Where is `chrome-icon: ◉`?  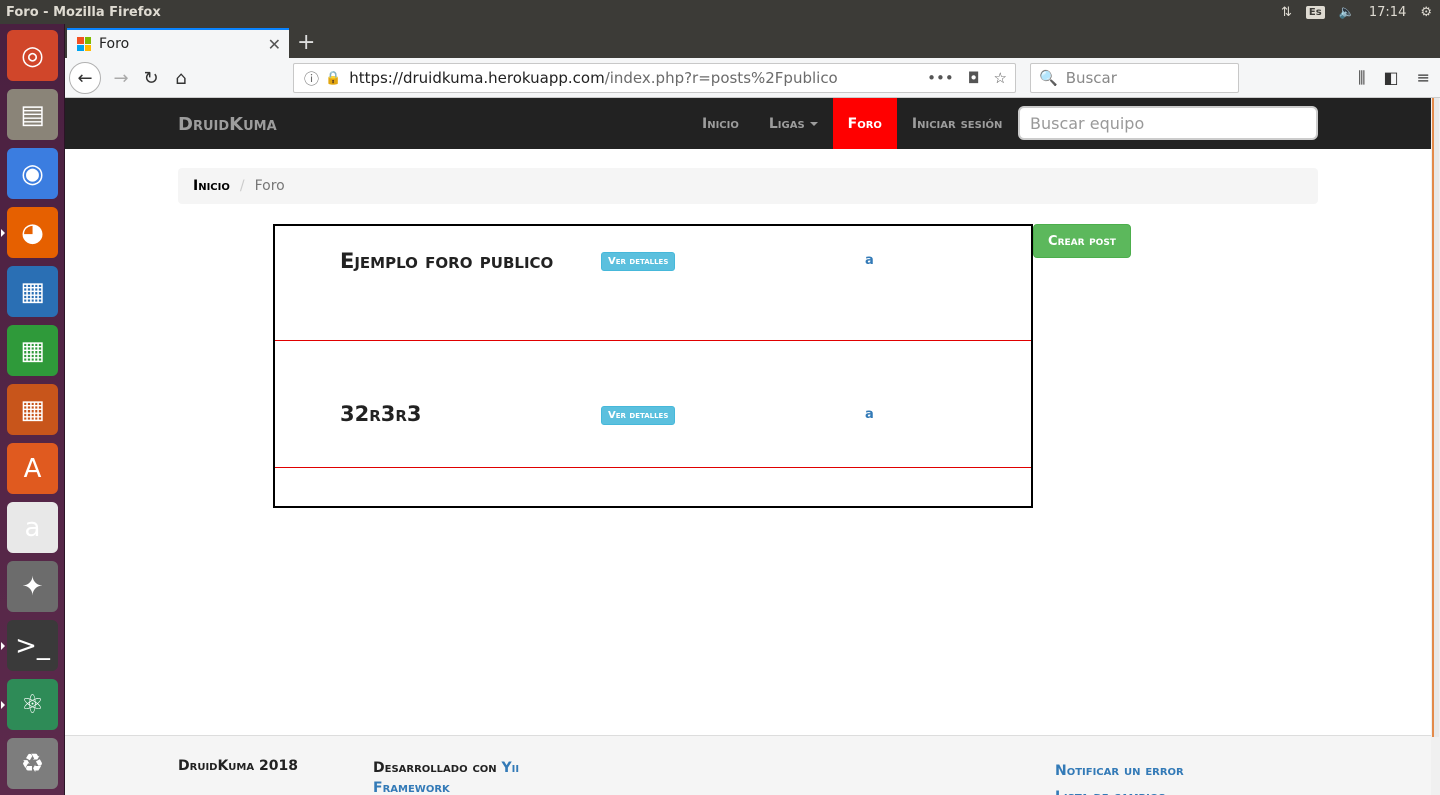
chrome-icon: ◉ is located at coordinates (32, 173).